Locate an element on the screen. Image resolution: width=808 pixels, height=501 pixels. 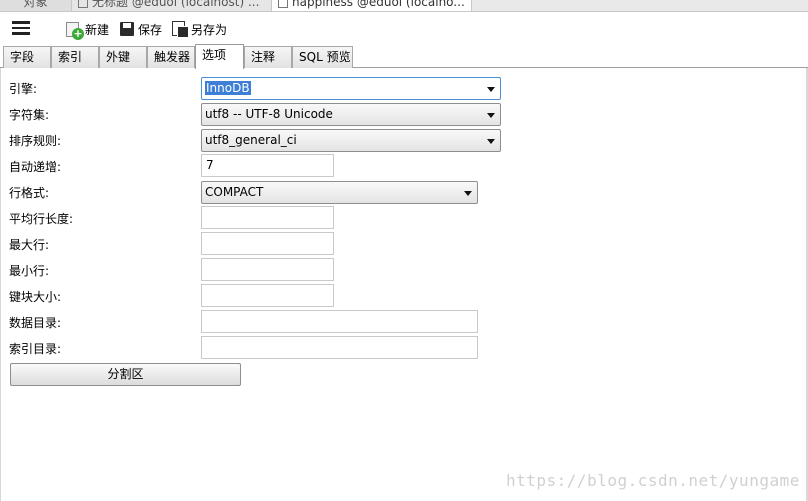
panel-border is located at coordinates (0, 284).